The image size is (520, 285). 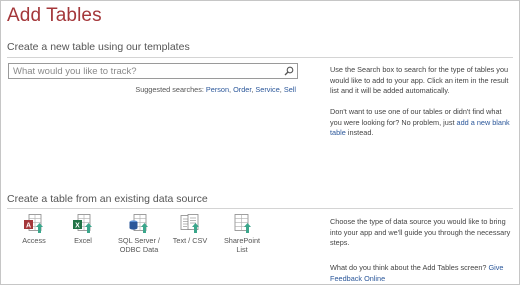 What do you see at coordinates (28, 225) in the screenshot?
I see `svg-text: A` at bounding box center [28, 225].